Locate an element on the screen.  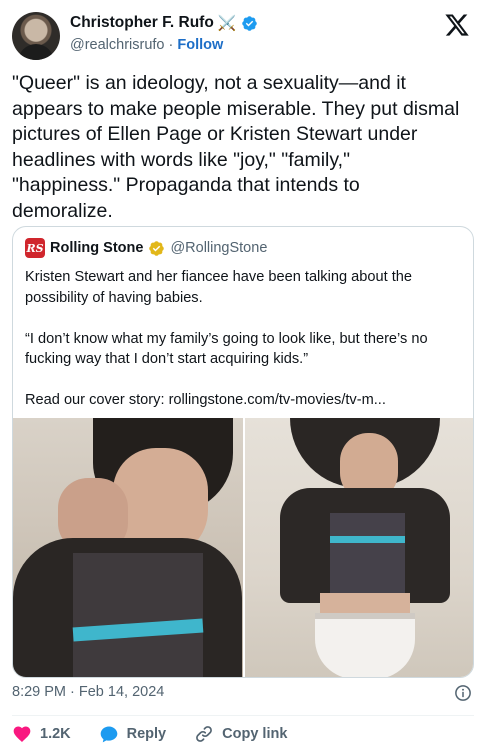
actions-divider is located at coordinates (243, 715).